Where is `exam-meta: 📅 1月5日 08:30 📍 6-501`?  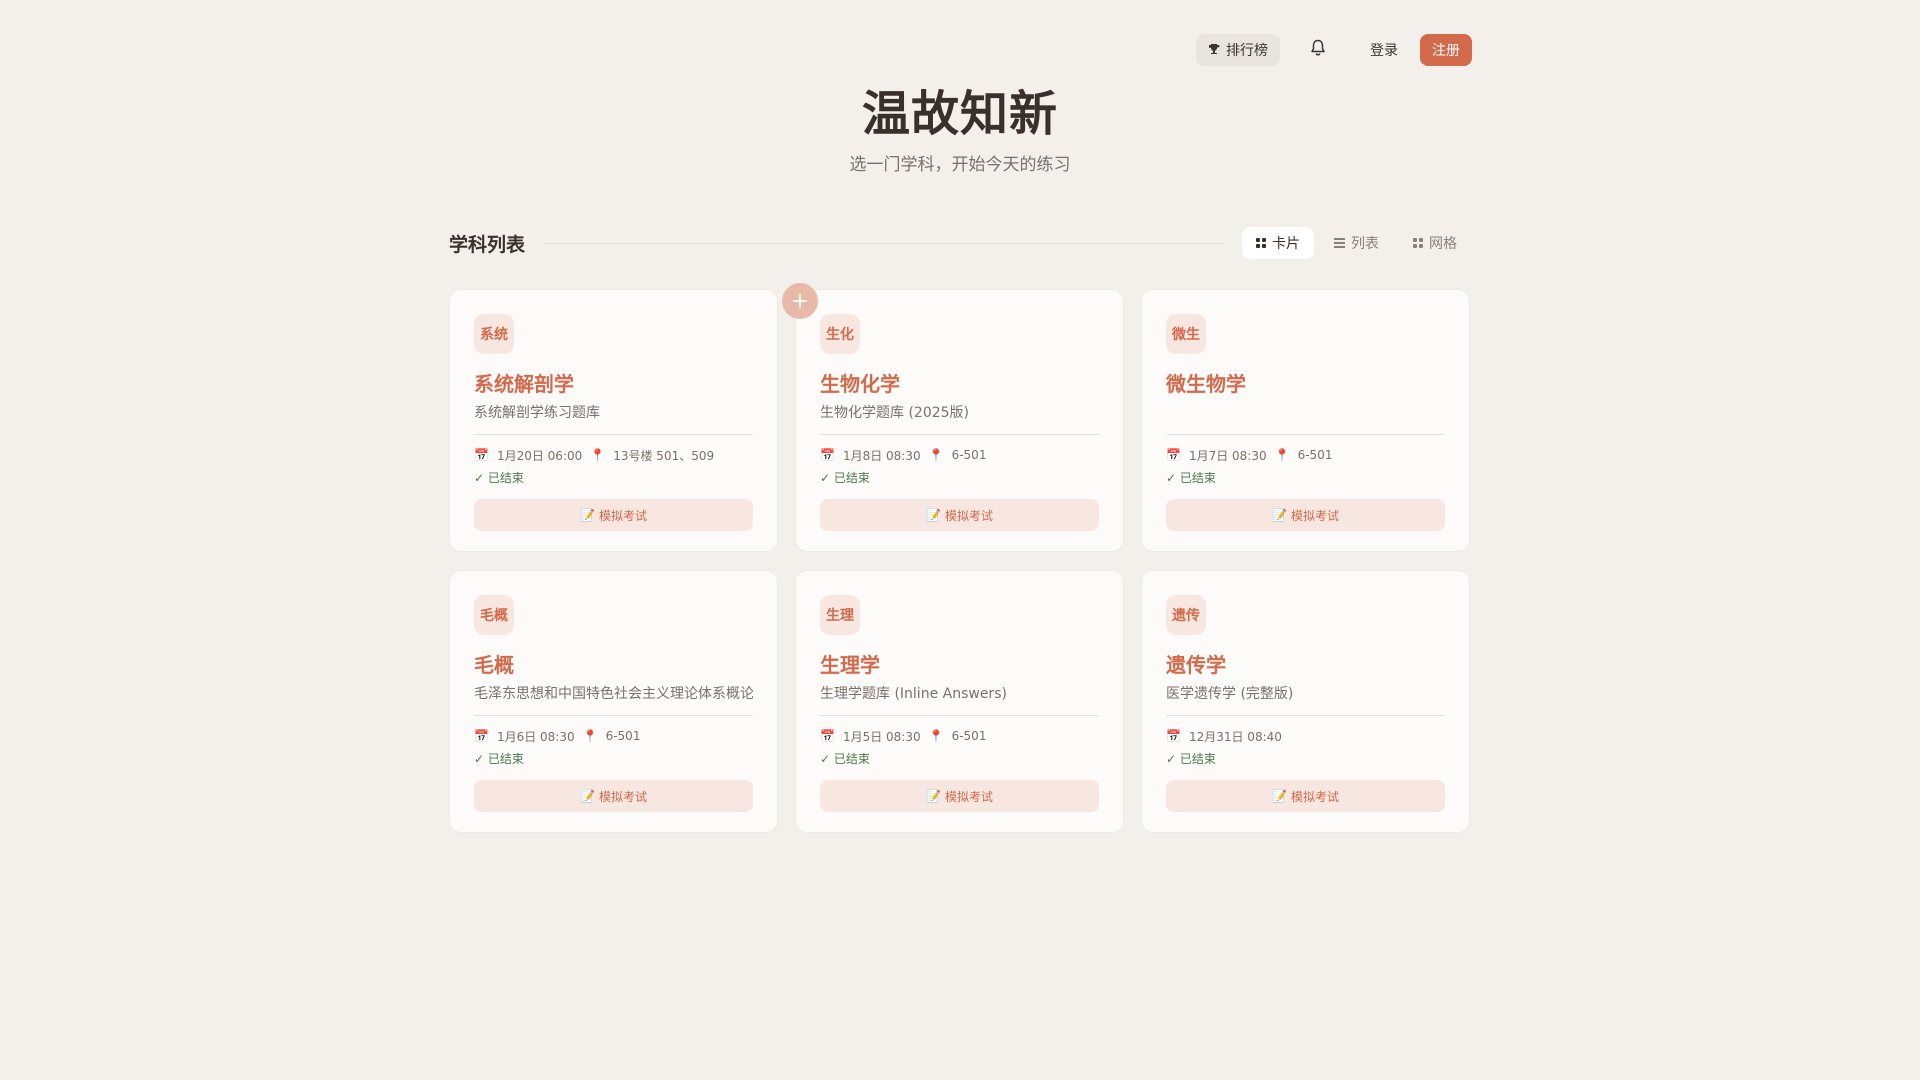
exam-meta: 📅 1月5日 08:30 📍 6-501 is located at coordinates (959, 736).